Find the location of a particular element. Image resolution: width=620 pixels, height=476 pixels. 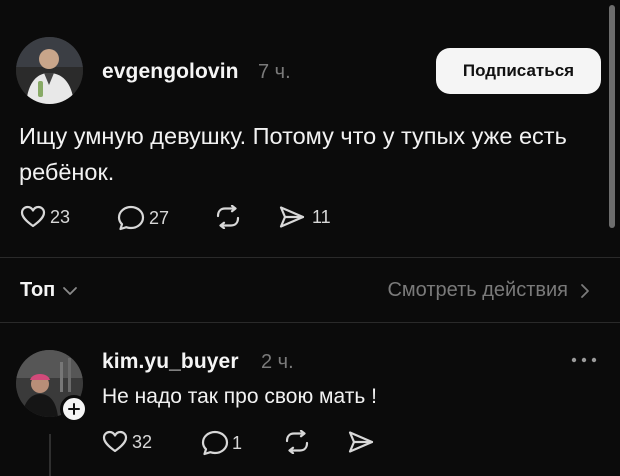

more-dots-icon is located at coordinates (584, 360).